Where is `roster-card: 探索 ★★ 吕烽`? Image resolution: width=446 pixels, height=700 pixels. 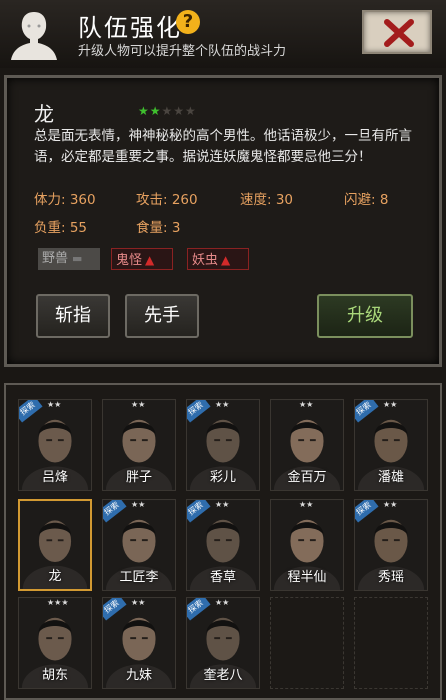
roster-card: 探索 ★★ 吕烽 is located at coordinates (55, 445).